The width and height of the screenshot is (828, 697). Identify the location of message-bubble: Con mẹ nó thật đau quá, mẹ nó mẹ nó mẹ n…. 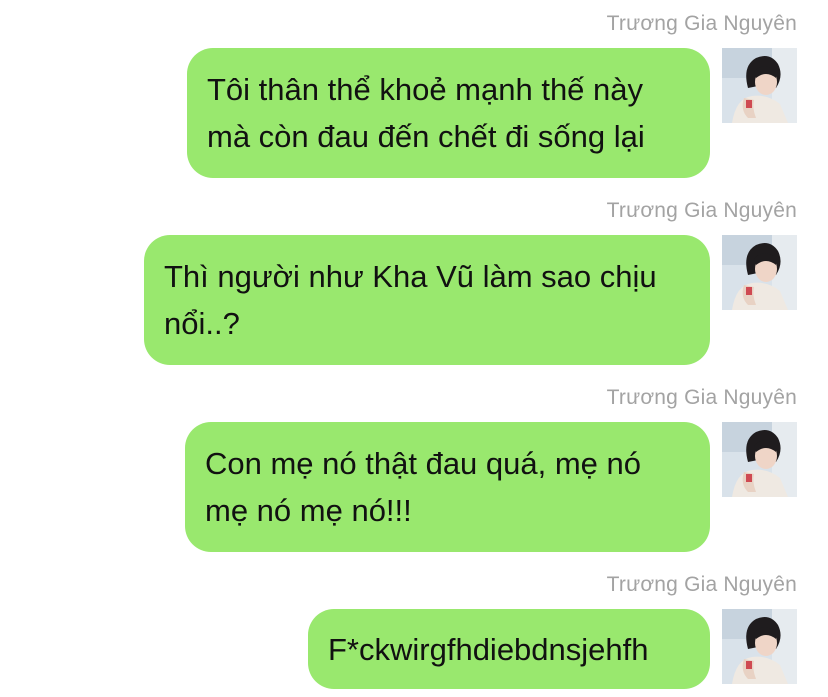
(447, 487).